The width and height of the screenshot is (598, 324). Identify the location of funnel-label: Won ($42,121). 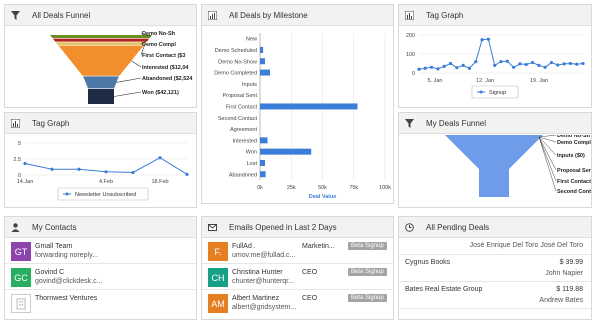
(160, 93).